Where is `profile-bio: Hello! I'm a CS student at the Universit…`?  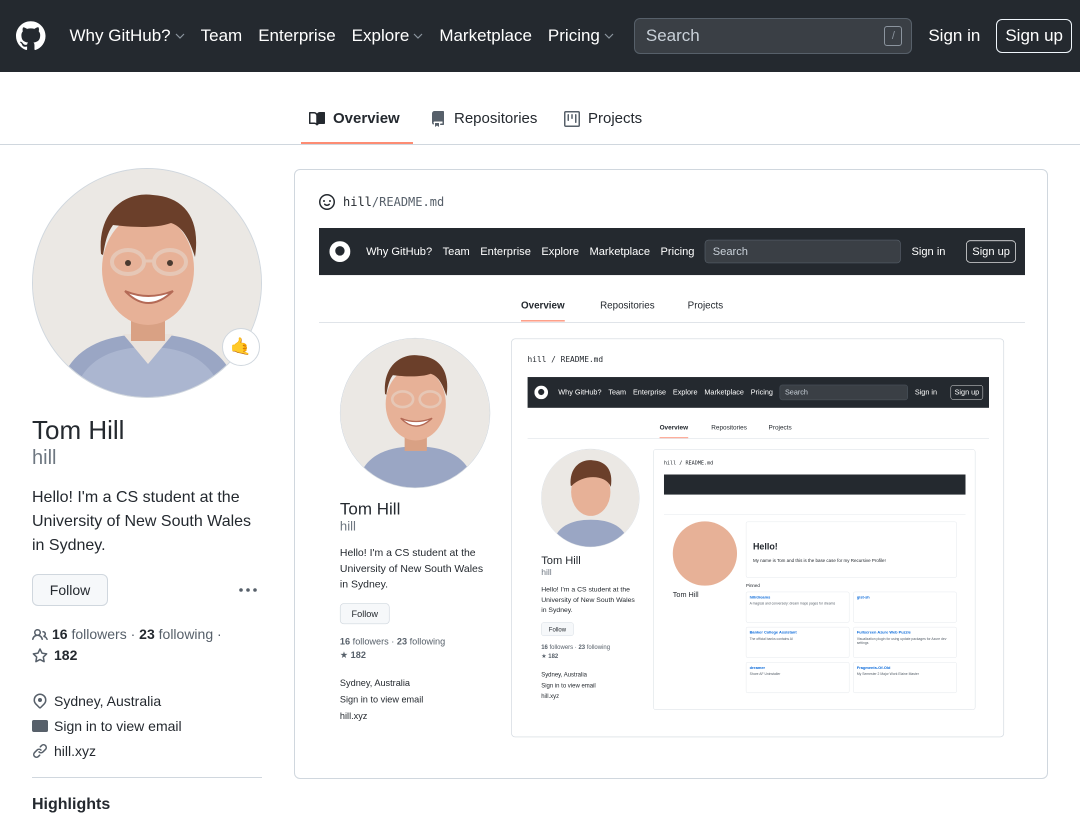
profile-bio: Hello! I'm a CS student at the Universit… is located at coordinates (142, 521).